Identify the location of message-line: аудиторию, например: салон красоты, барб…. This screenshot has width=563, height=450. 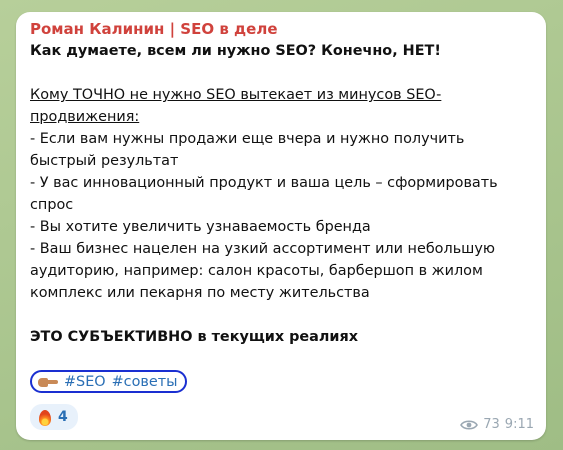
(256, 271).